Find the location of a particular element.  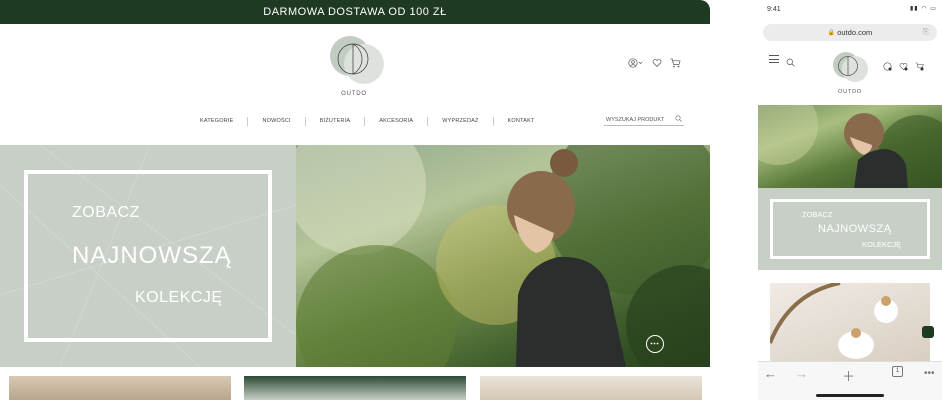

header-actions is located at coordinates (654, 63).